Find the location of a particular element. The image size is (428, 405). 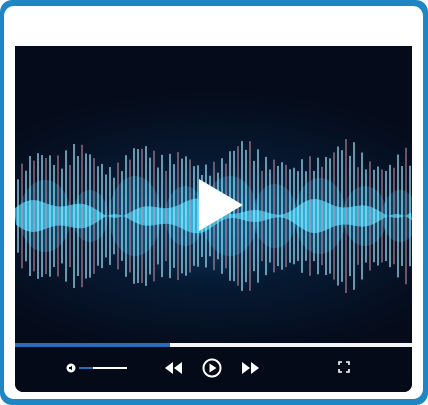

volume-slider is located at coordinates (103, 368).